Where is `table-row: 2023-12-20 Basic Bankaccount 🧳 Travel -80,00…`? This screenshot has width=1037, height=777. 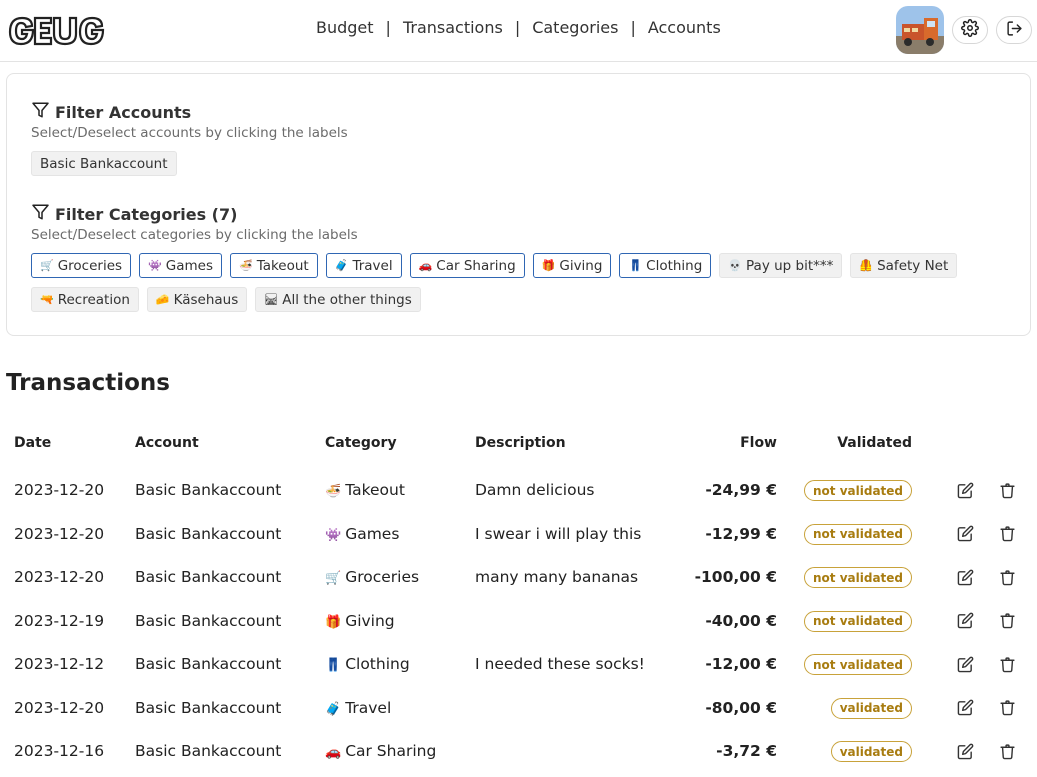 table-row: 2023-12-20 Basic Bankaccount 🧳 Travel -80,00… is located at coordinates (518, 708).